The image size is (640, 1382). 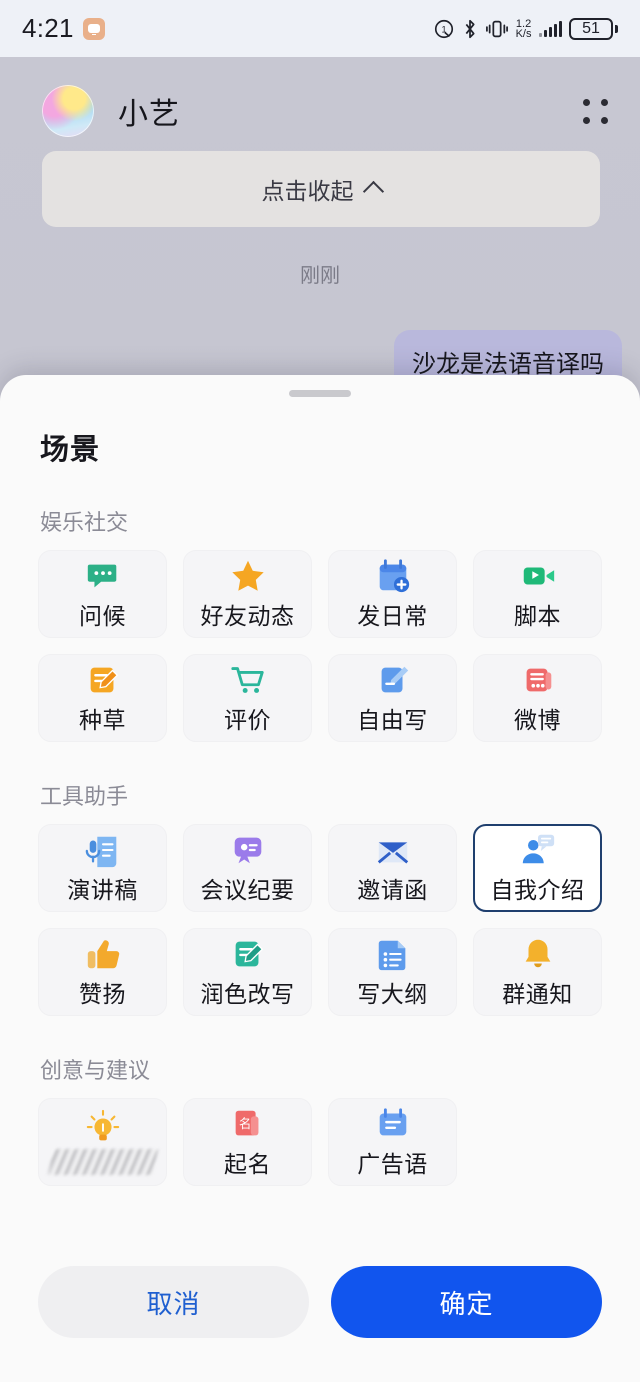 What do you see at coordinates (103, 1128) in the screenshot?
I see `lightbulb-icon` at bounding box center [103, 1128].